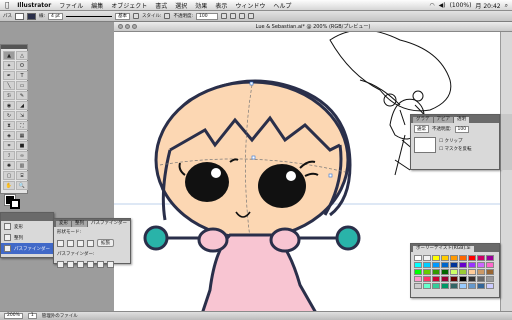 This screenshot has width=512, height=320. What do you see at coordinates (22, 105) in the screenshot?
I see `eraser-tool-icon: ◢` at bounding box center [22, 105].